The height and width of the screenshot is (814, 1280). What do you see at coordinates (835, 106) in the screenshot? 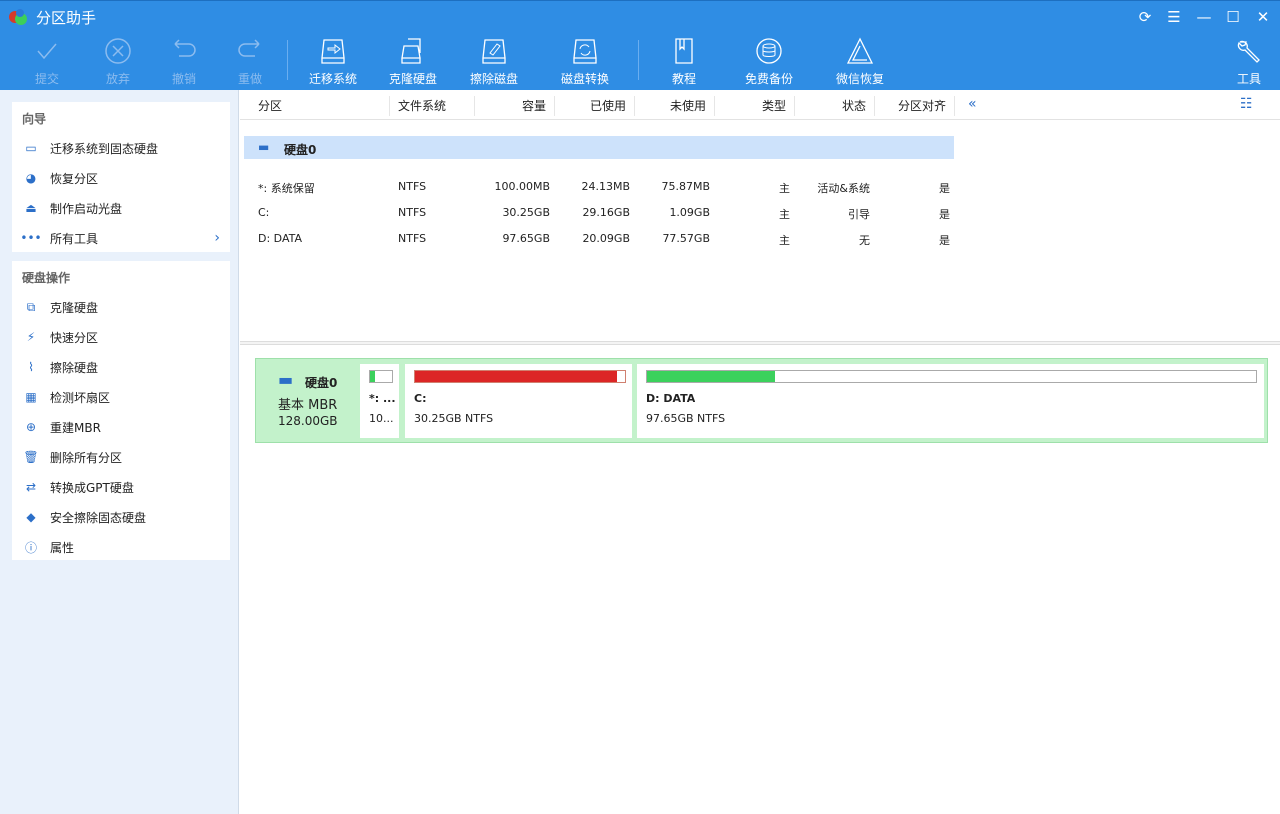
I see `col-status: 状态` at bounding box center [835, 106].